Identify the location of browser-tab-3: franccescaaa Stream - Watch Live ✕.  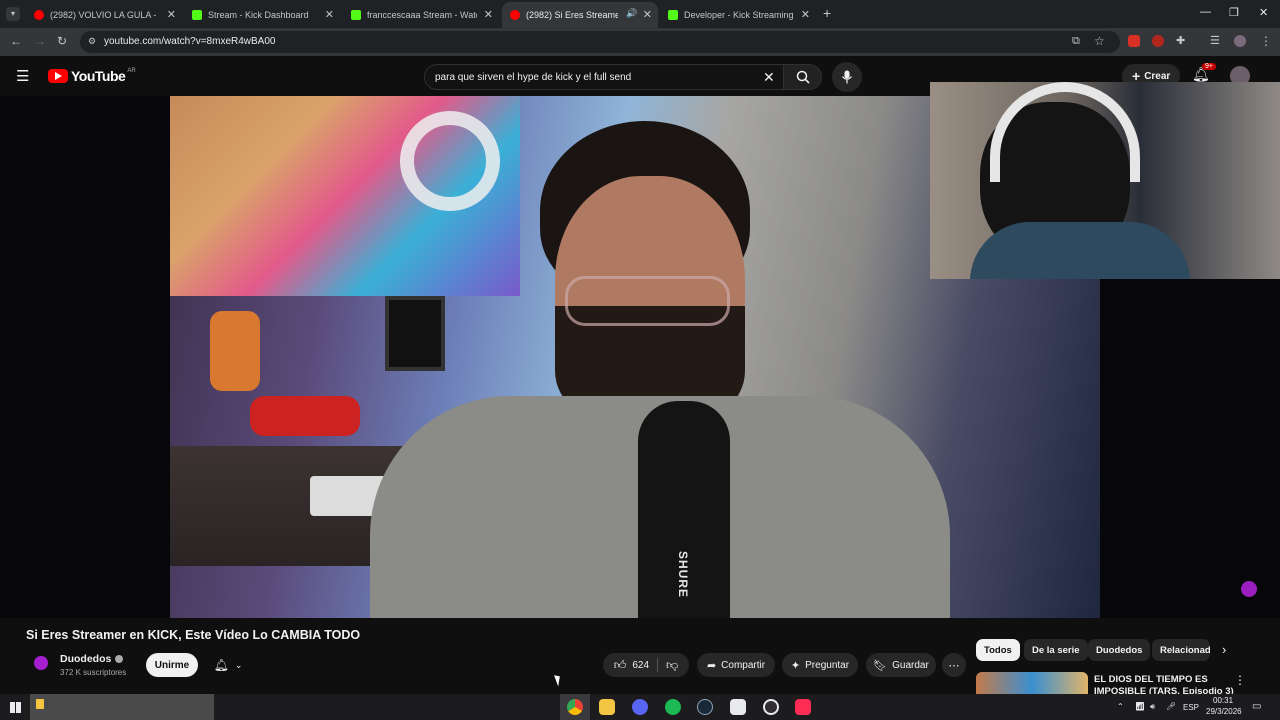
(421, 15).